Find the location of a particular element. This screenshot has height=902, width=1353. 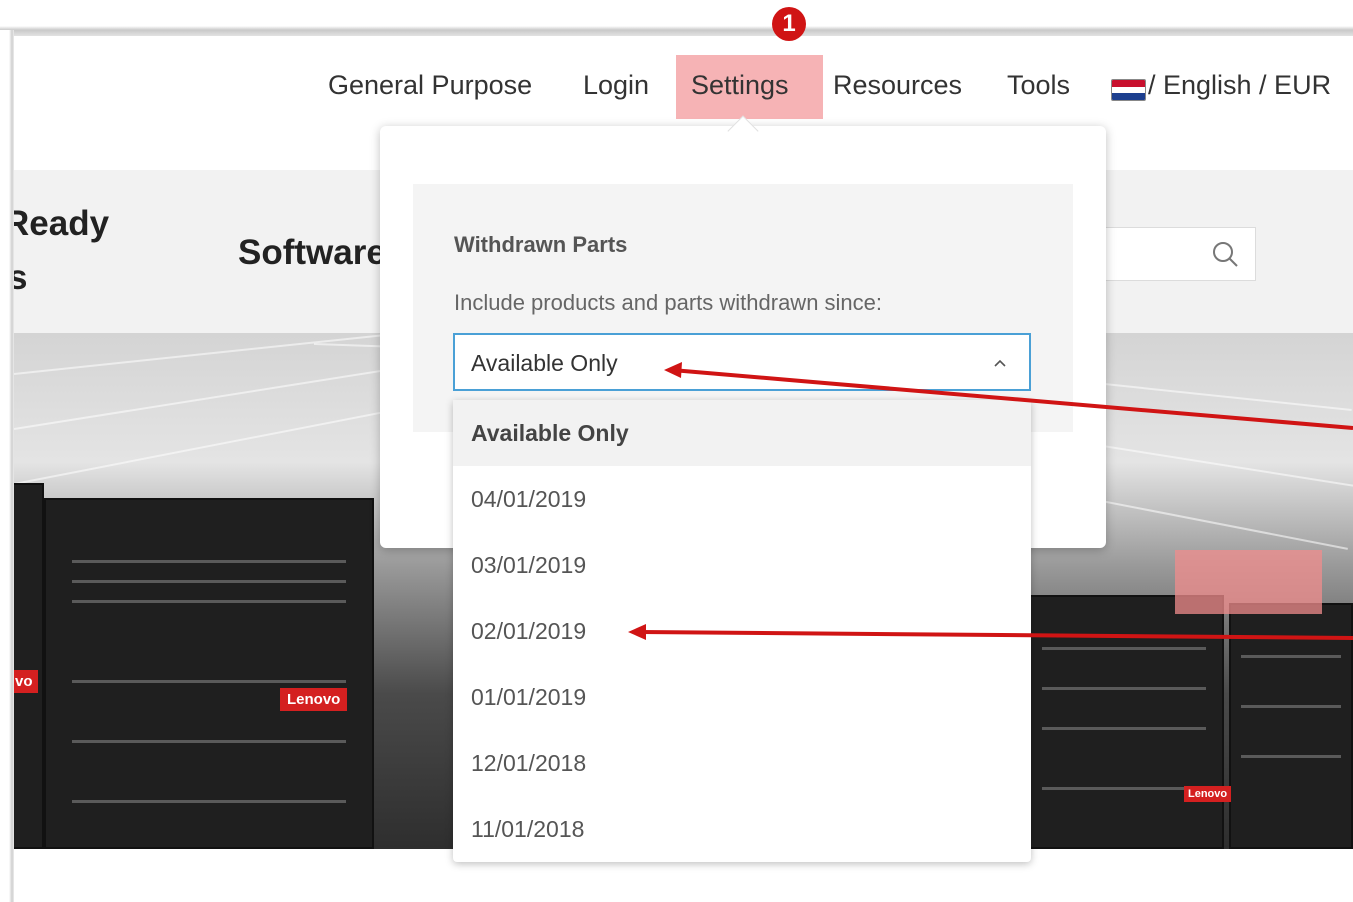

option-label: 11/01/2018 is located at coordinates (528, 829).